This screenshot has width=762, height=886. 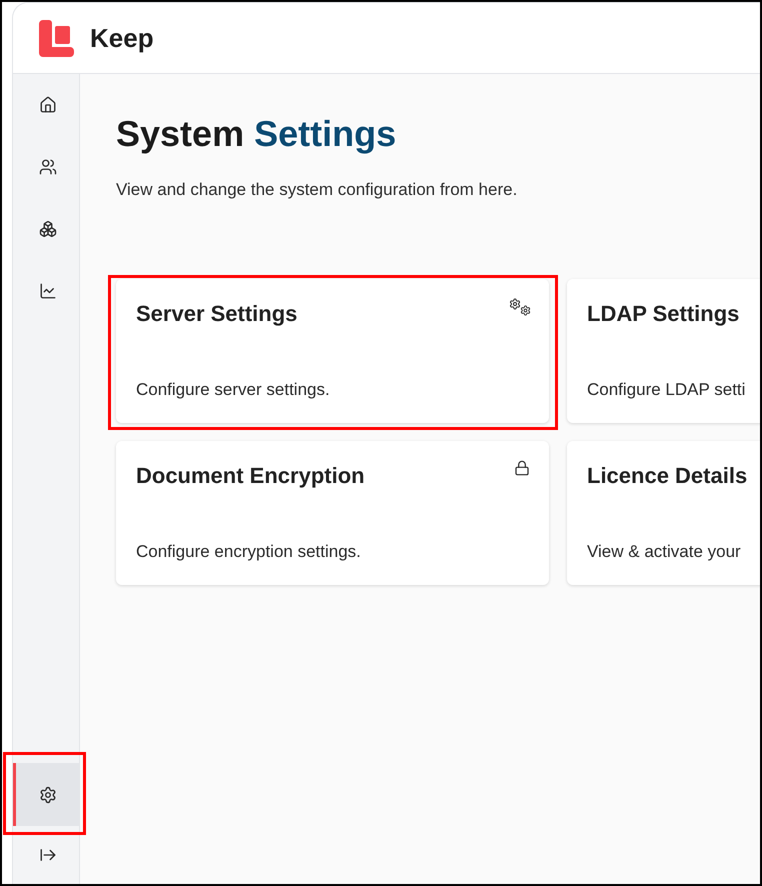 I want to click on card-title: Server Settings, so click(x=217, y=314).